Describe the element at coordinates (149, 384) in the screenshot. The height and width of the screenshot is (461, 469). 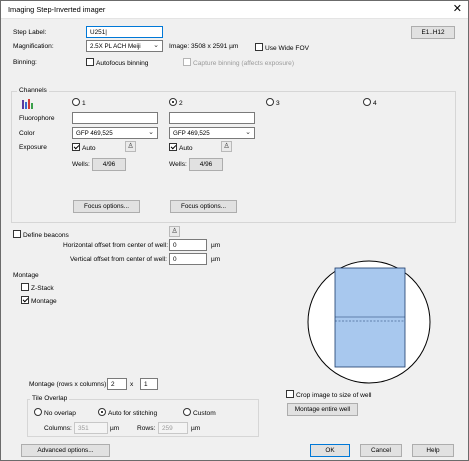
I see `montage-columns-input: 1` at that location.